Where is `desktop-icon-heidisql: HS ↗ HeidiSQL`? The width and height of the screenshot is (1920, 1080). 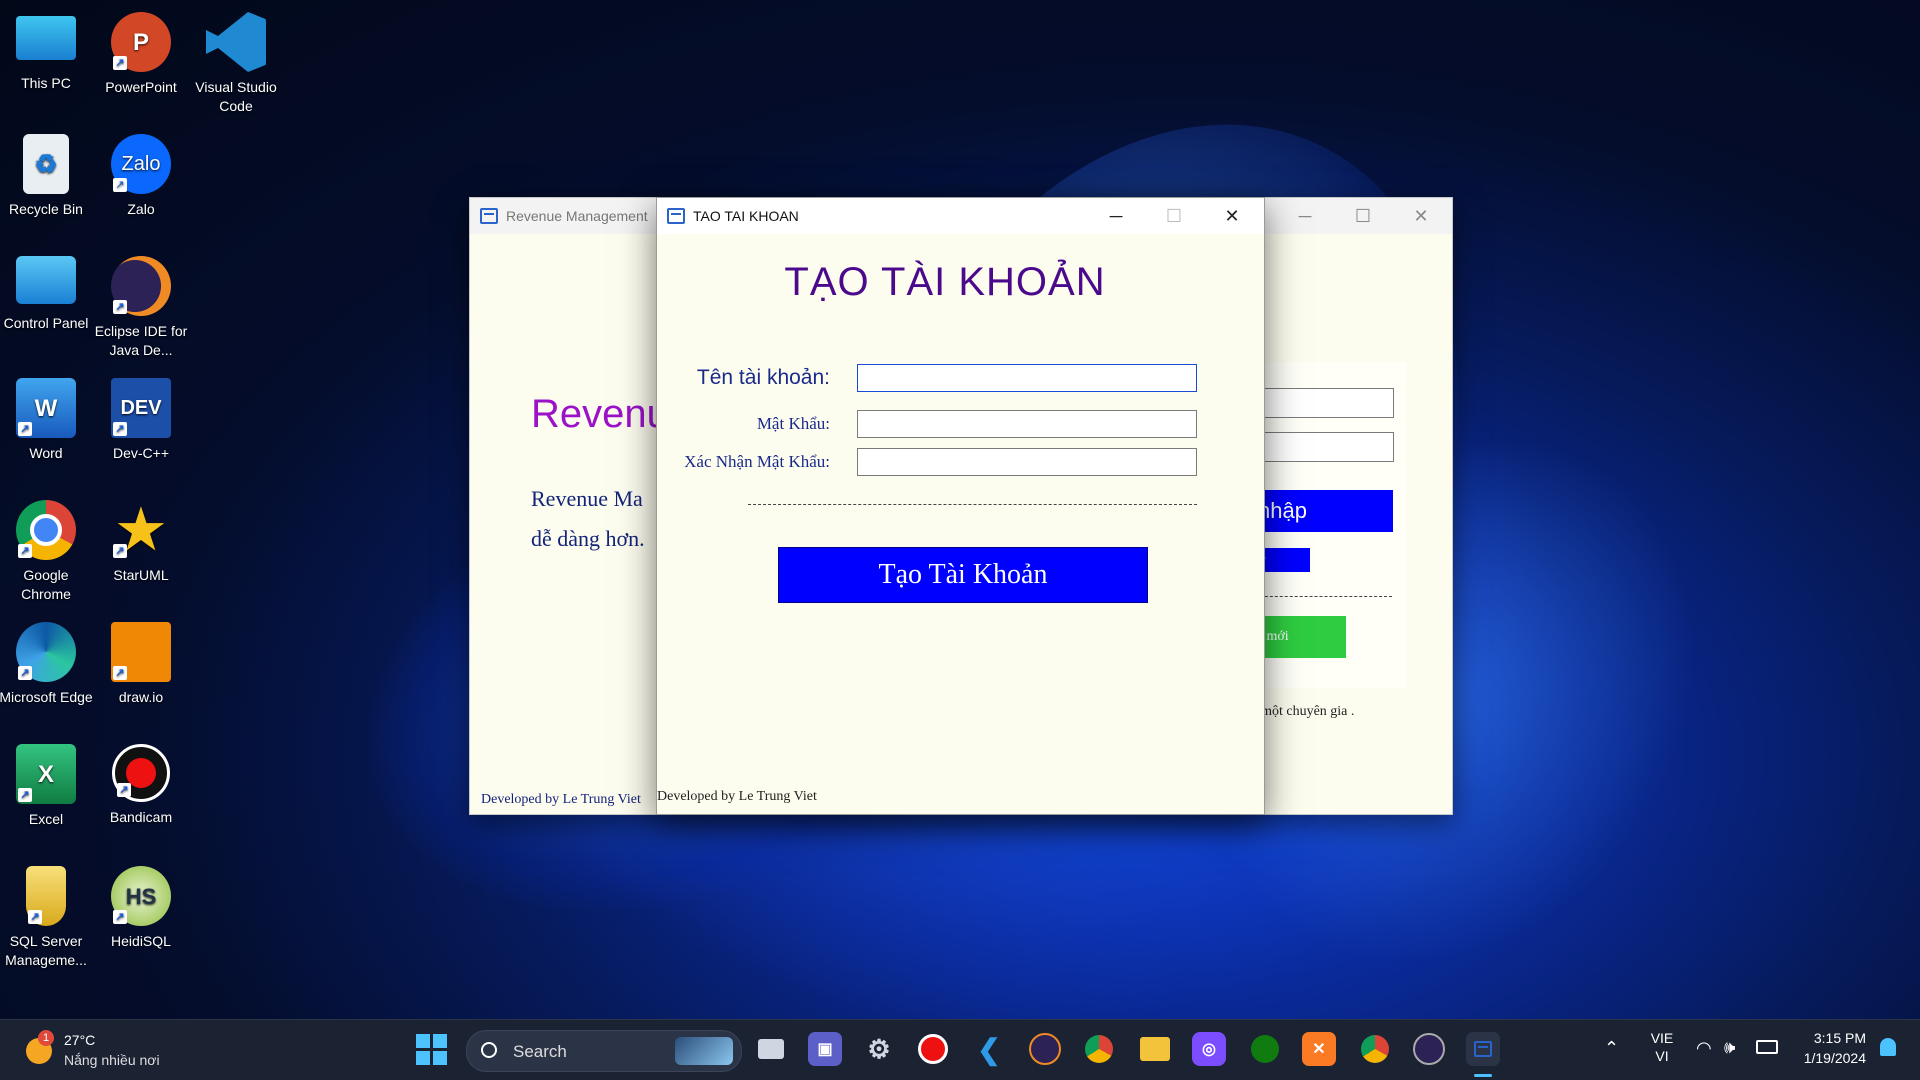 desktop-icon-heidisql: HS ↗ HeidiSQL is located at coordinates (141, 904).